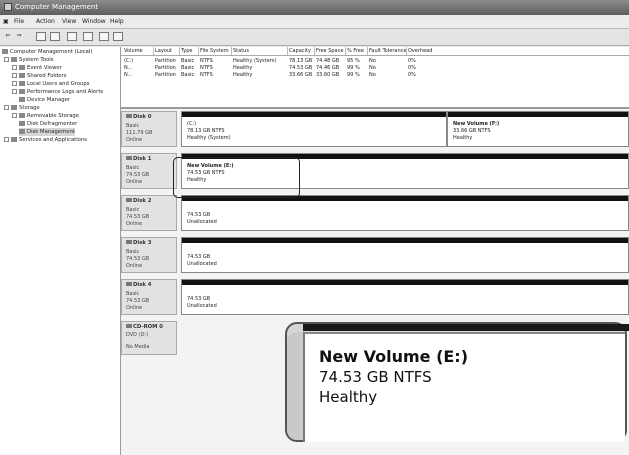 This screenshot has width=629, height=455. Describe the element at coordinates (142, 201) in the screenshot. I see `disk-name: Disk 2` at that location.